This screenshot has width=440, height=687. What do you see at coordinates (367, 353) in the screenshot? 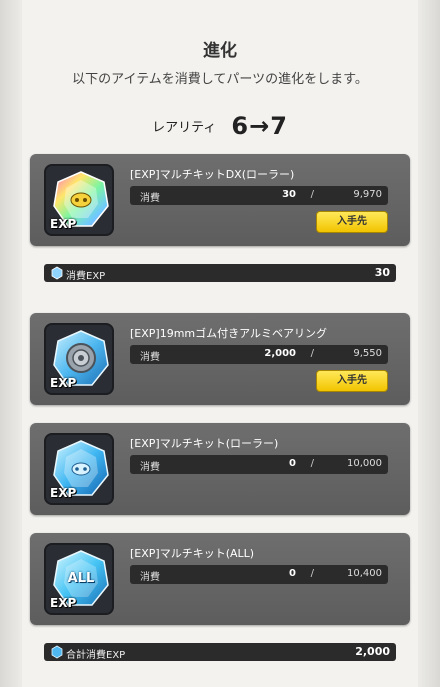
I see `owned-amount: 9,550` at bounding box center [367, 353].